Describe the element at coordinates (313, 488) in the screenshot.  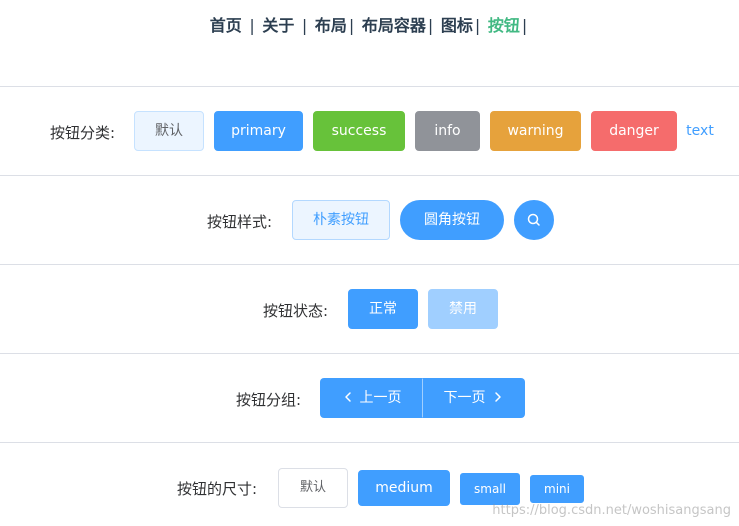
I see `default-size-button: 默认` at that location.